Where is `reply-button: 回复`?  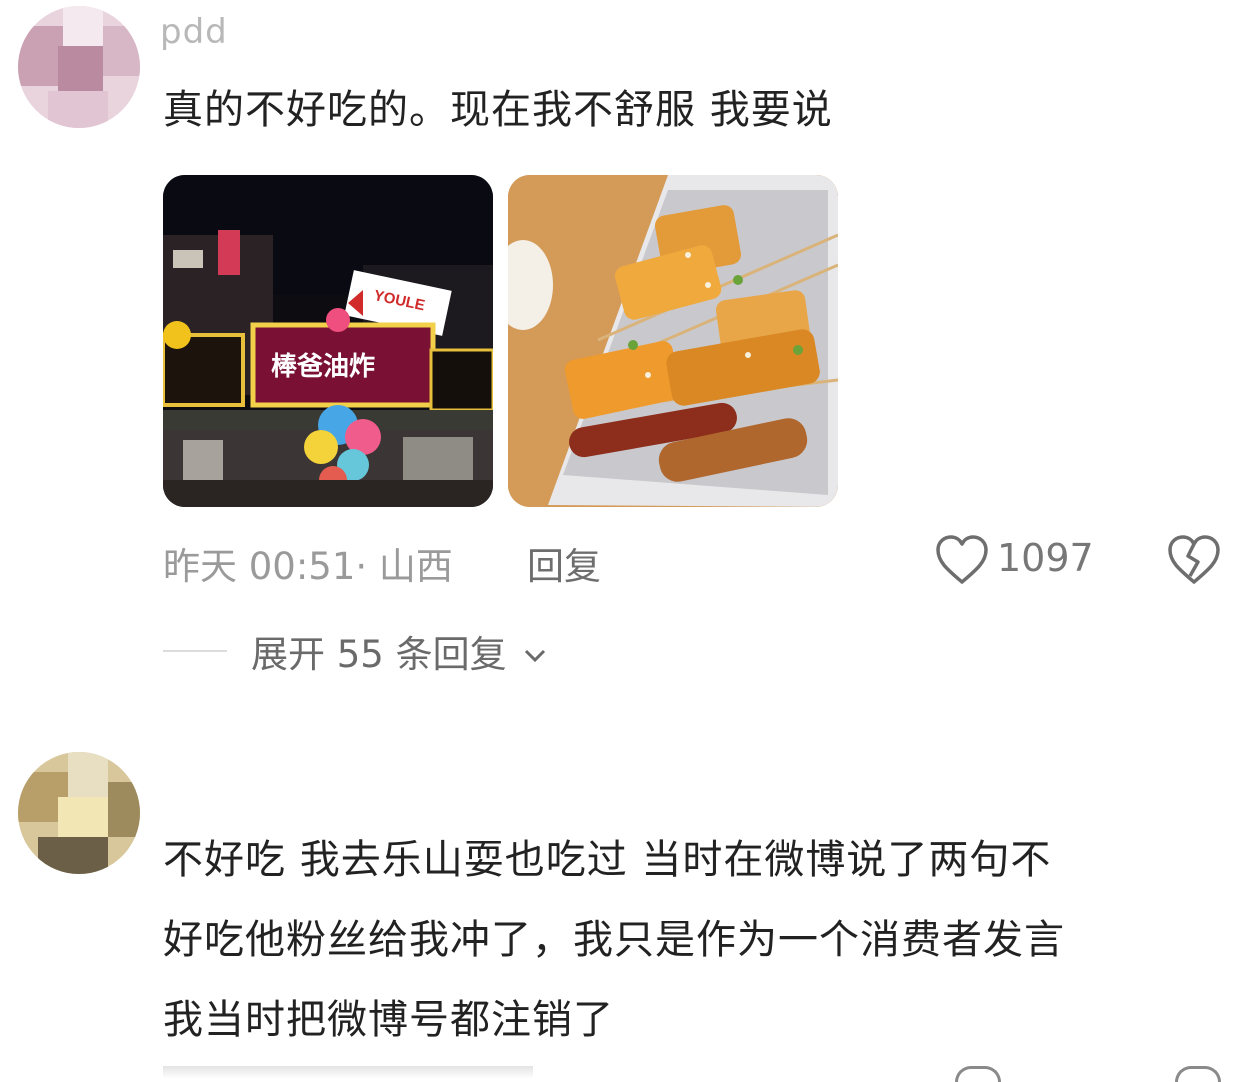
reply-button: 回复 is located at coordinates (564, 563).